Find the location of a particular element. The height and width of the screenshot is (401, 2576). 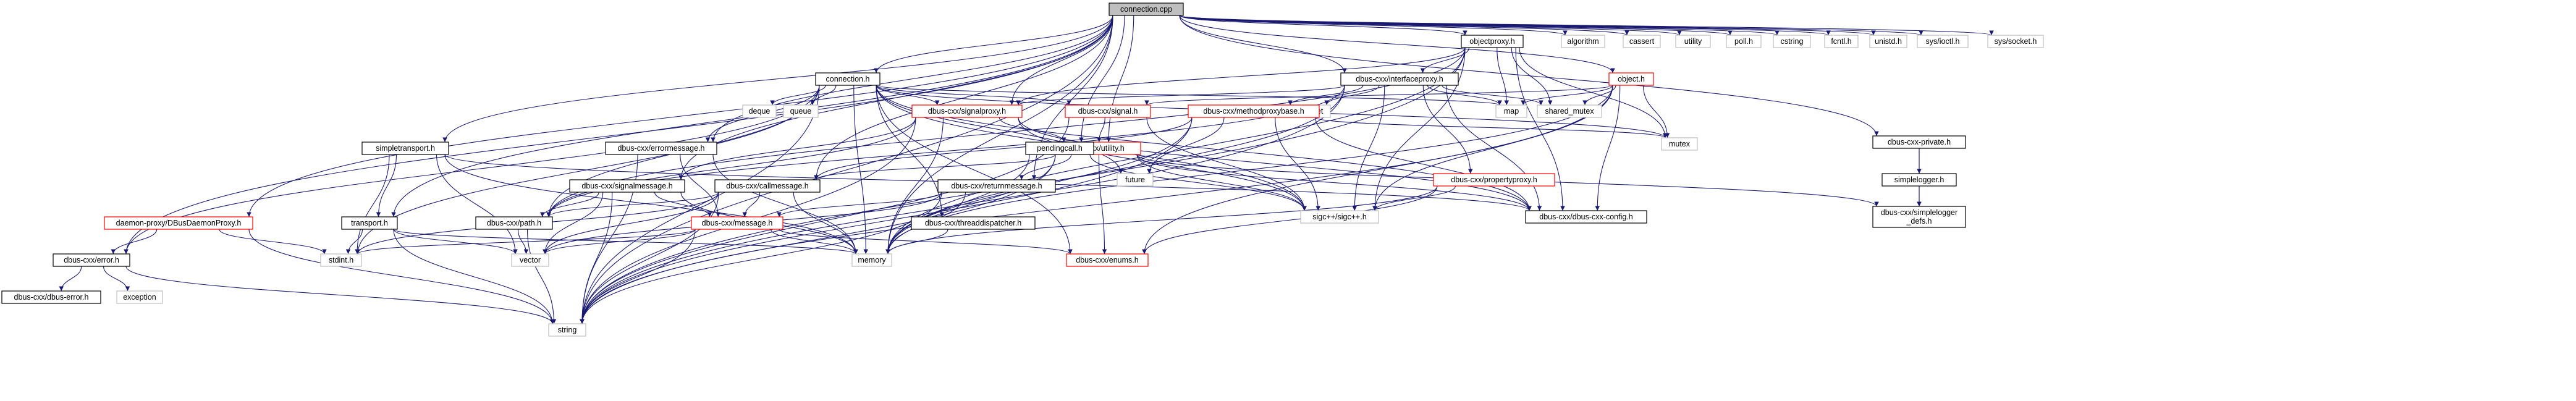

node-label: string is located at coordinates (567, 330).